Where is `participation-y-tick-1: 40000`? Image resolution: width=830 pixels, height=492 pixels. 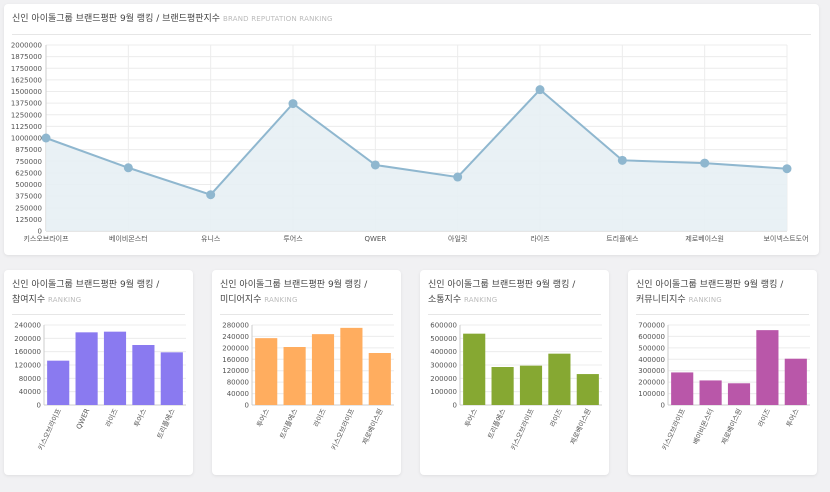
participation-y-tick-1: 40000 is located at coordinates (30, 392).